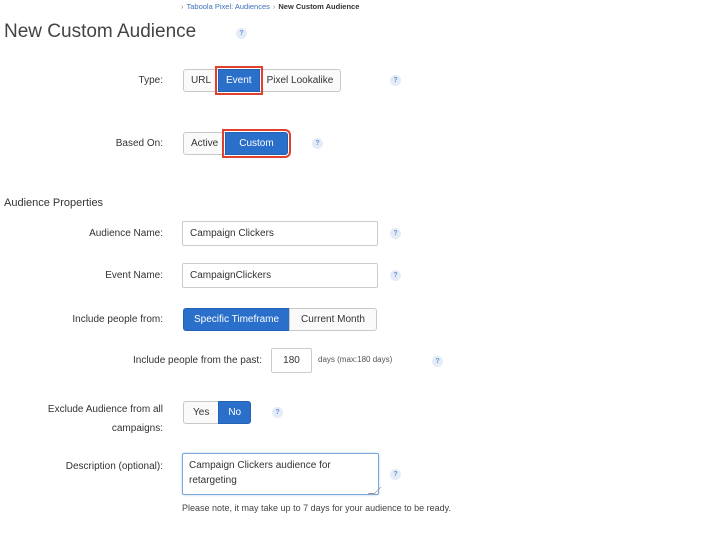  What do you see at coordinates (395, 80) in the screenshot?
I see `type-help-icon: ?` at bounding box center [395, 80].